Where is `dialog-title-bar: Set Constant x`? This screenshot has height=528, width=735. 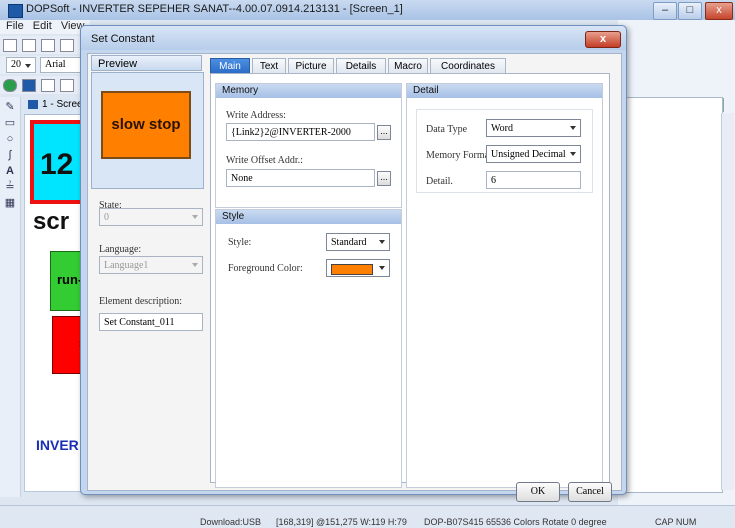 dialog-title-bar: Set Constant x is located at coordinates (353, 38).